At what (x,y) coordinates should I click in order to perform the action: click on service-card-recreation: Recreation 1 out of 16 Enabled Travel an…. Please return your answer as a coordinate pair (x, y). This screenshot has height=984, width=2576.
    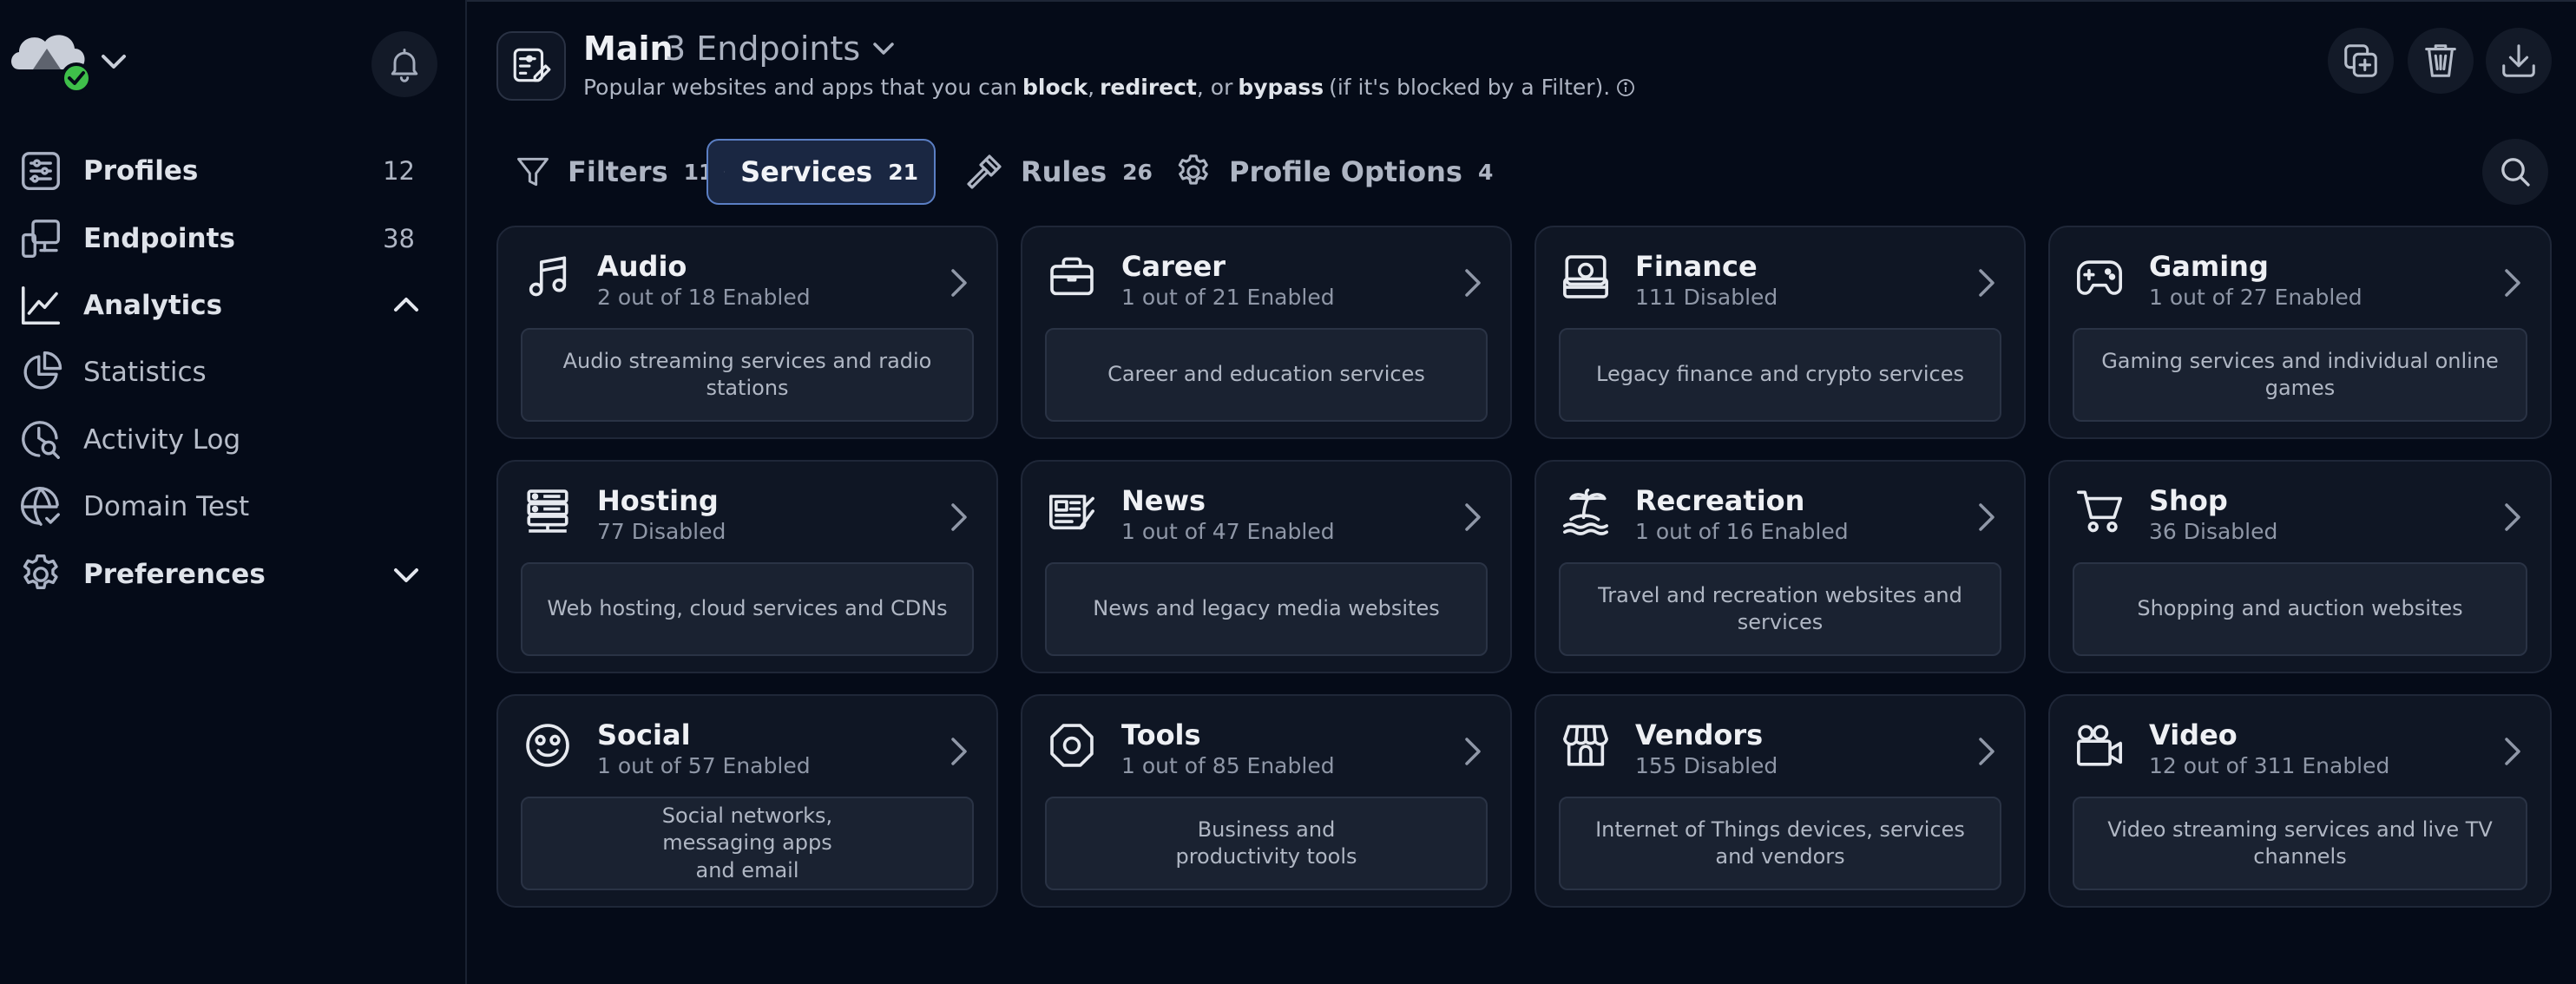
    Looking at the image, I should click on (1780, 566).